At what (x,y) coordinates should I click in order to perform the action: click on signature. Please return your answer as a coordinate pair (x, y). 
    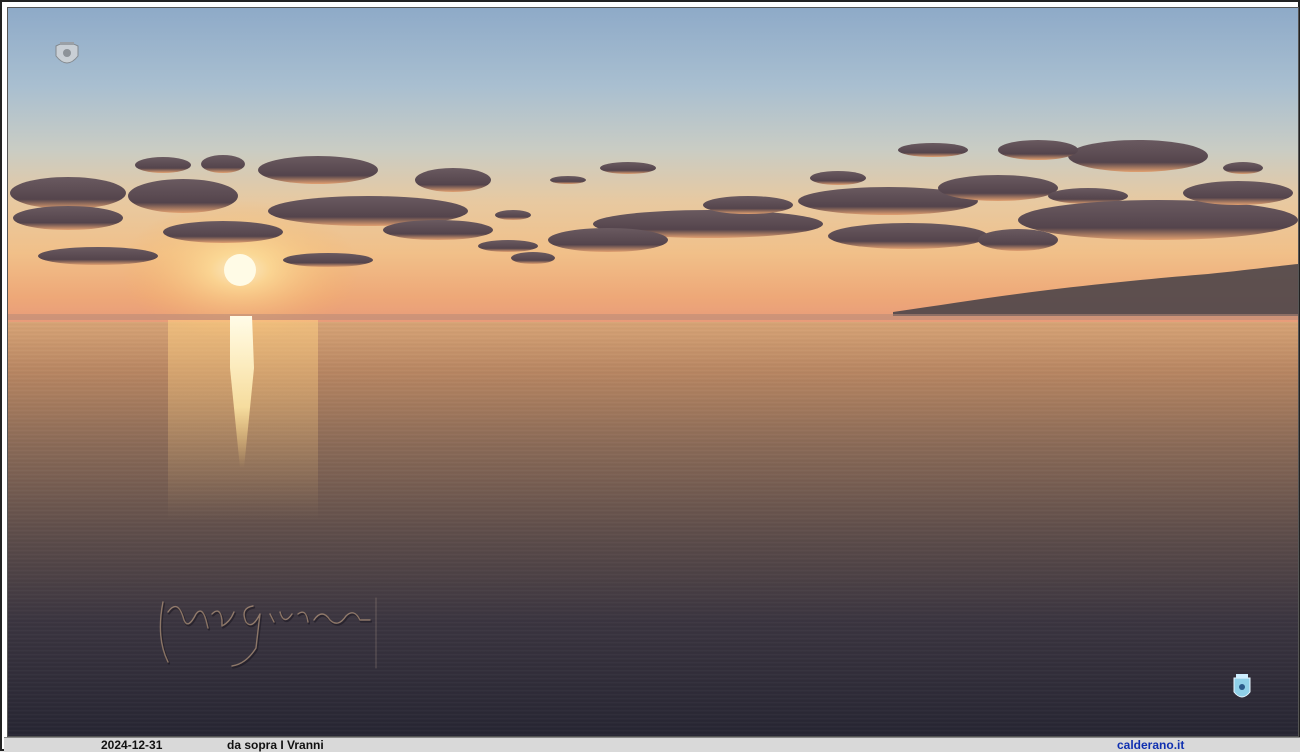
    Looking at the image, I should click on (268, 633).